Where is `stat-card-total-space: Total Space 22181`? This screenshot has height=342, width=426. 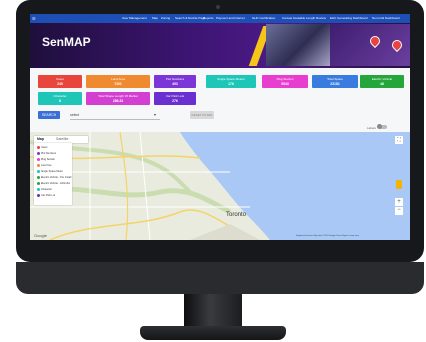
stat-card-total-space: Total Space 22181 is located at coordinates (335, 81).